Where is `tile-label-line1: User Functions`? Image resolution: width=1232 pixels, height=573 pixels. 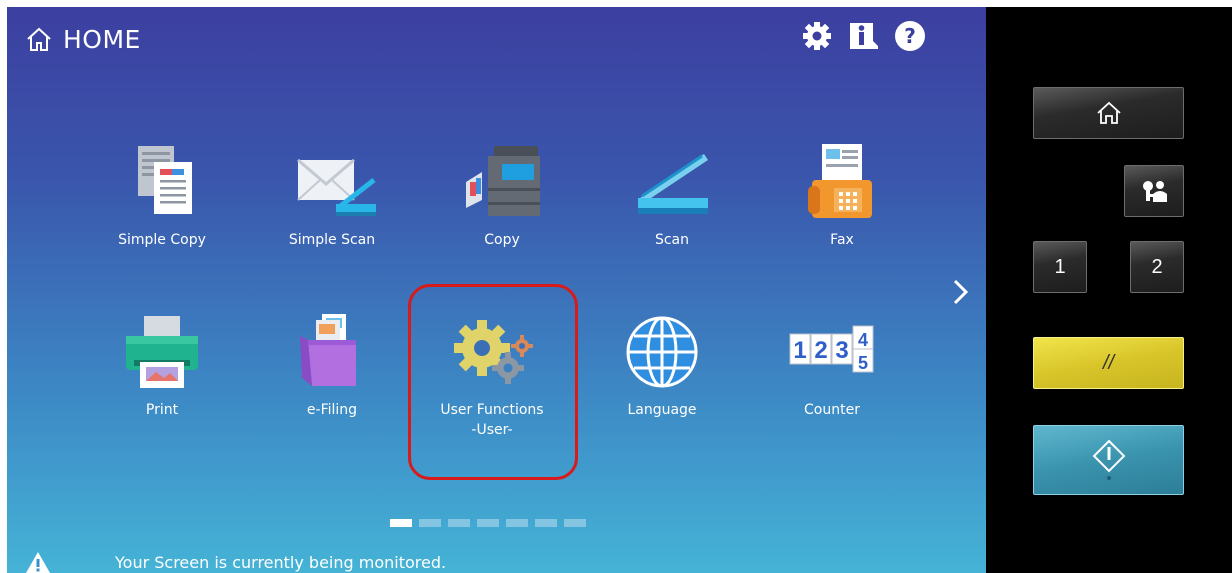
tile-label-line1: User Functions is located at coordinates (492, 410).